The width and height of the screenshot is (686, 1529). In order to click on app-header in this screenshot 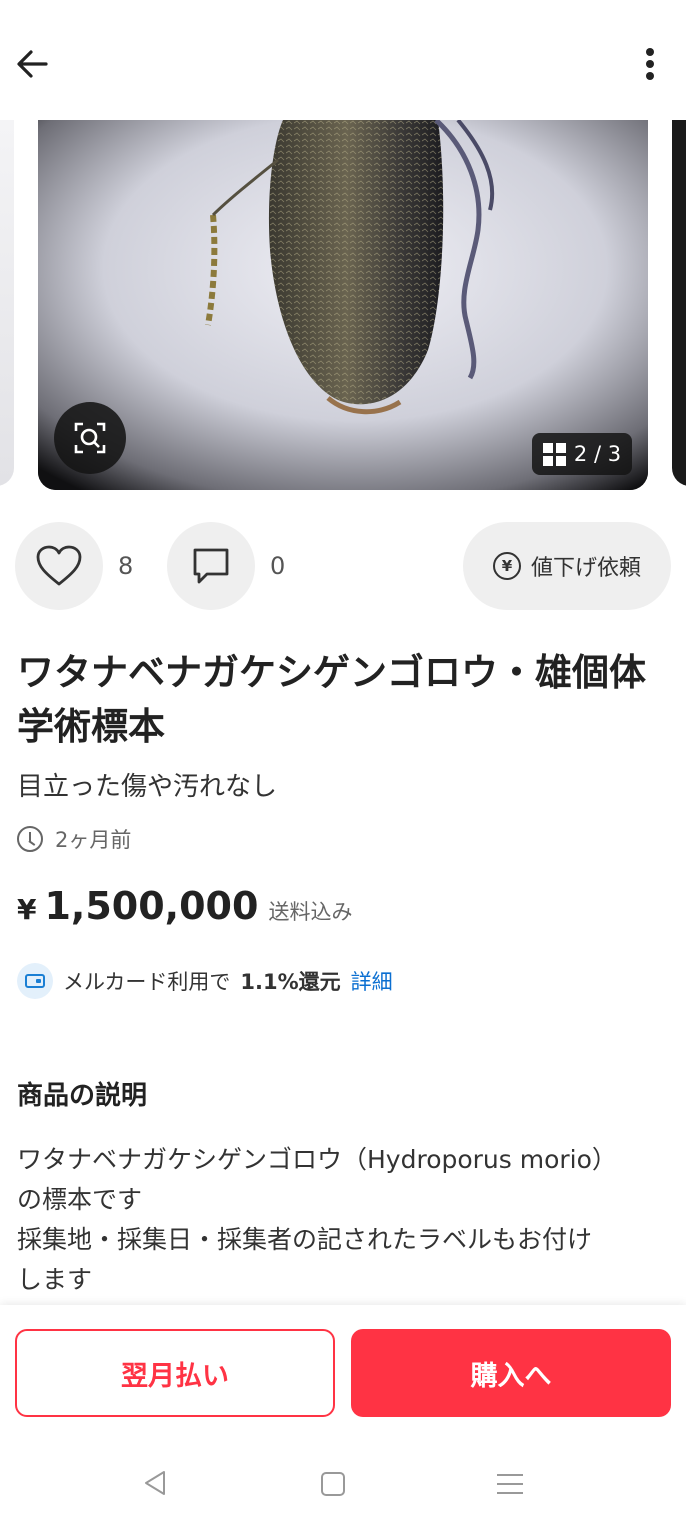, I will do `click(343, 60)`.